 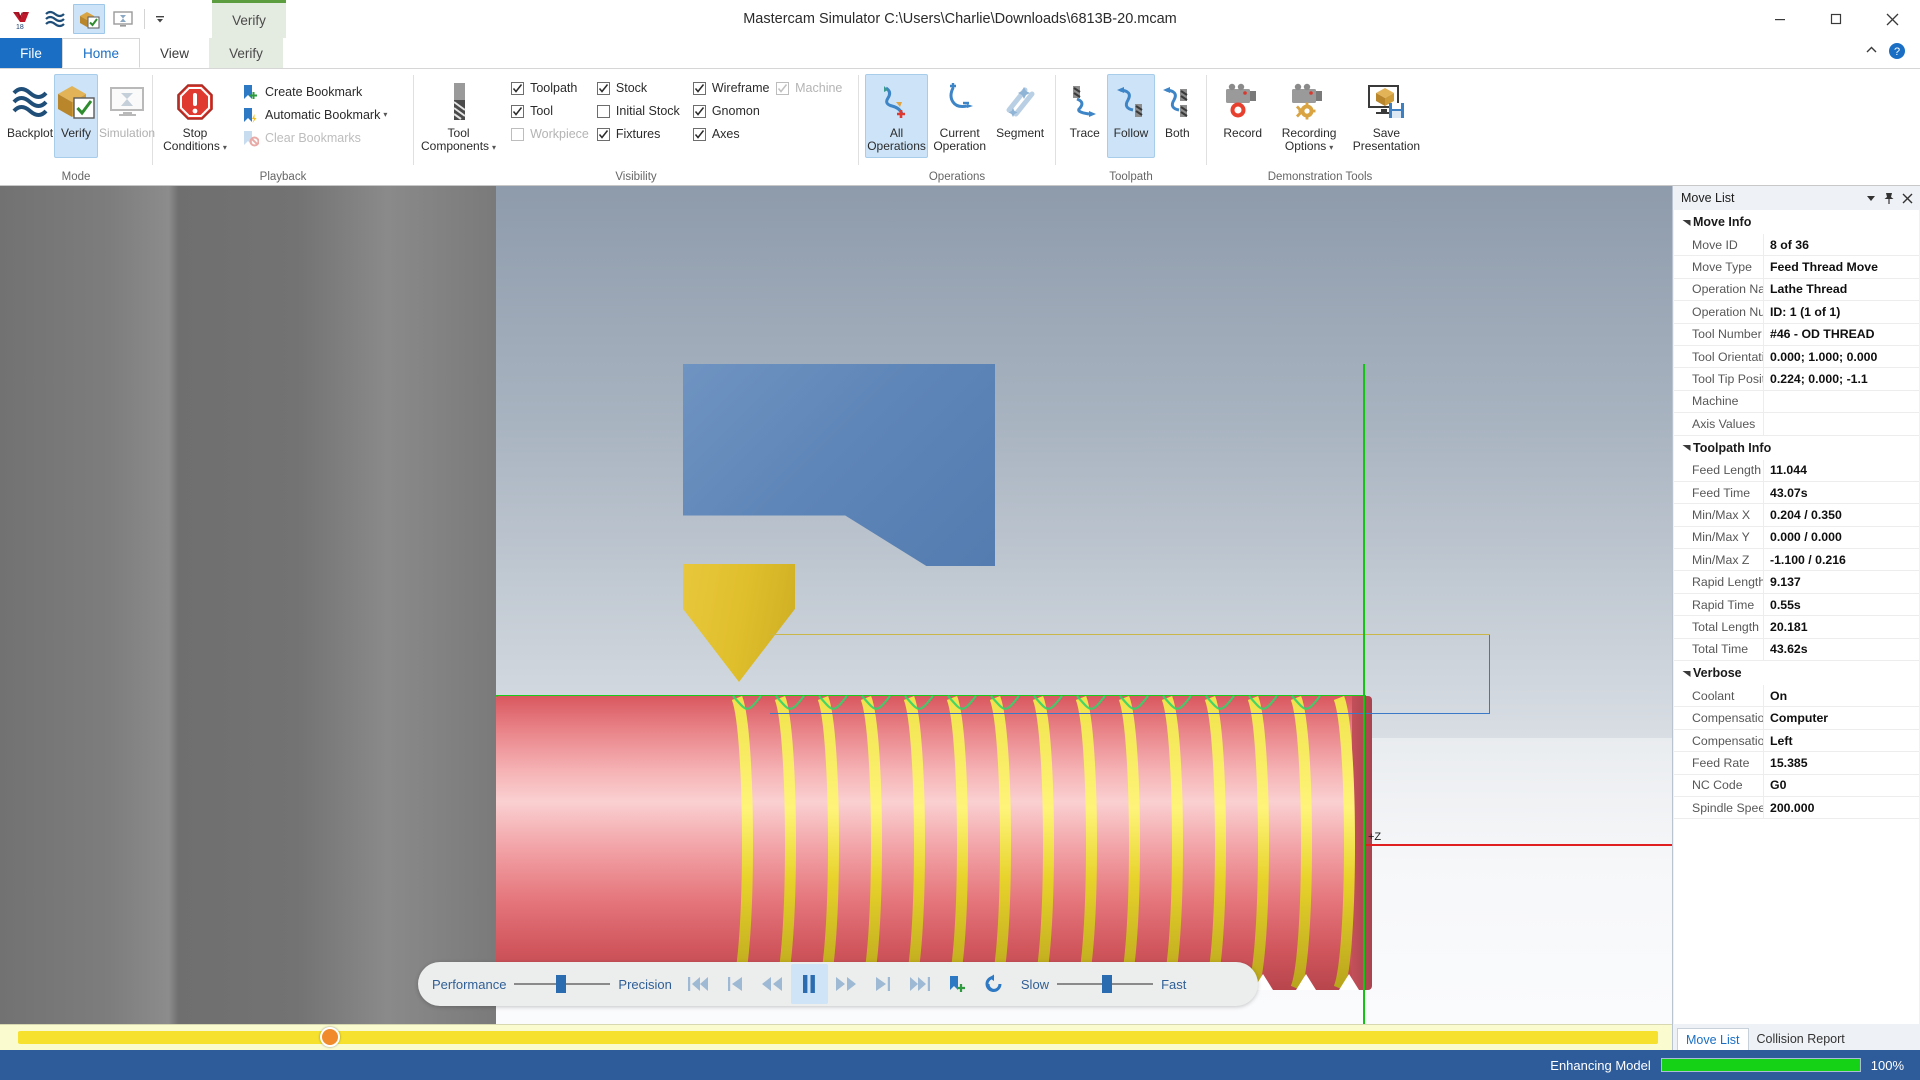 I want to click on play-backward-button, so click(x=772, y=984).